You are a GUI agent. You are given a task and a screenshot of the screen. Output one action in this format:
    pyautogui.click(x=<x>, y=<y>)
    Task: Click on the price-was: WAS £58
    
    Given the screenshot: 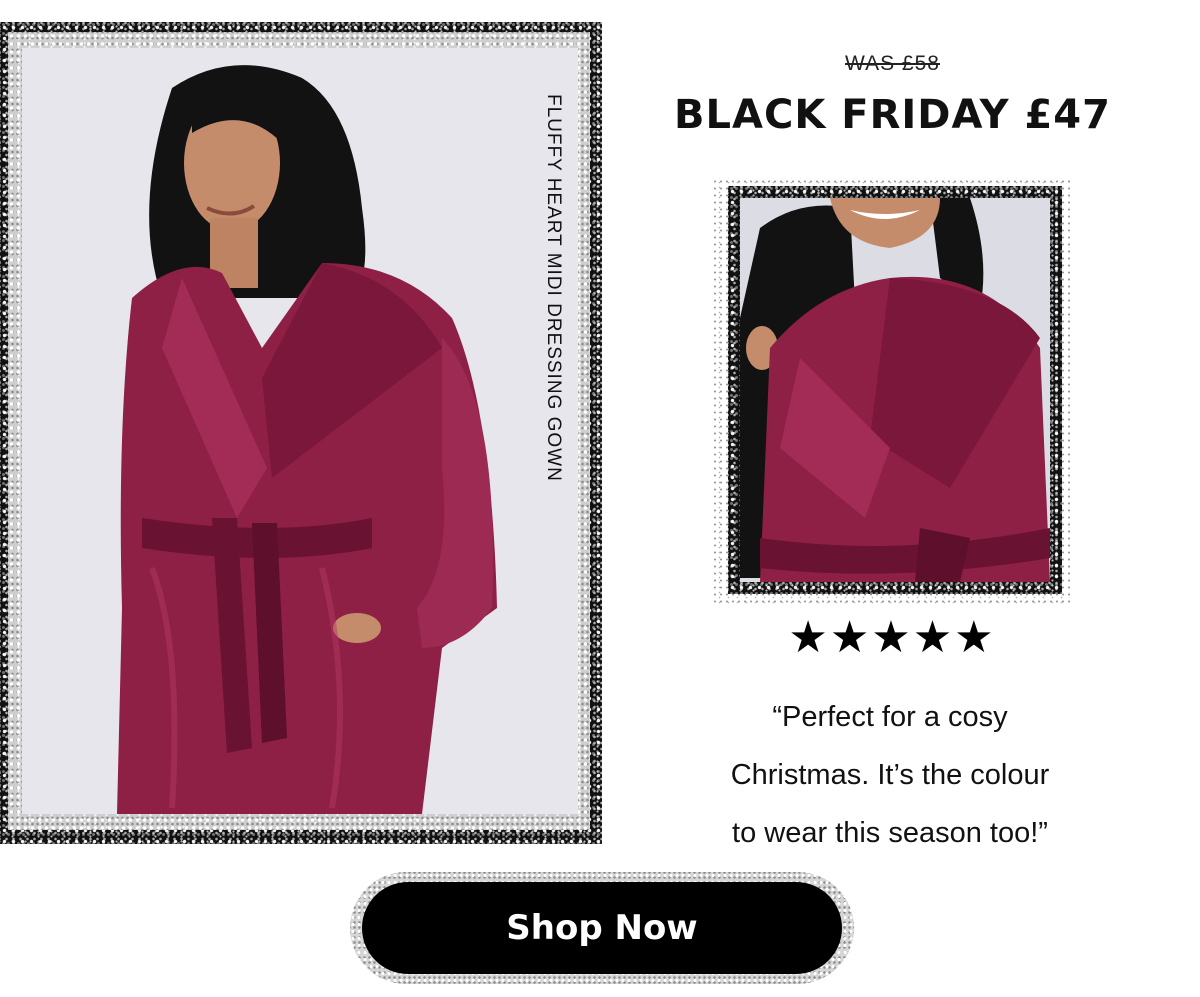 What is the action you would take?
    pyautogui.click(x=892, y=63)
    